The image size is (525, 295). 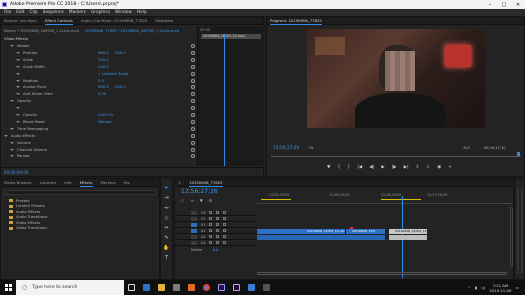 What do you see at coordinates (266, 287) in the screenshot?
I see `settings-icon` at bounding box center [266, 287].